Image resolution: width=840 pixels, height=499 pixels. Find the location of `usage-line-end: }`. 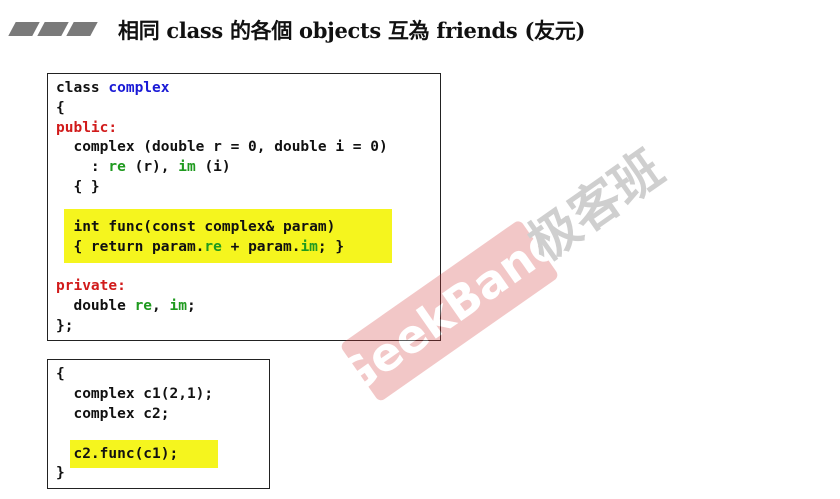

usage-line-end: } is located at coordinates (60, 473).